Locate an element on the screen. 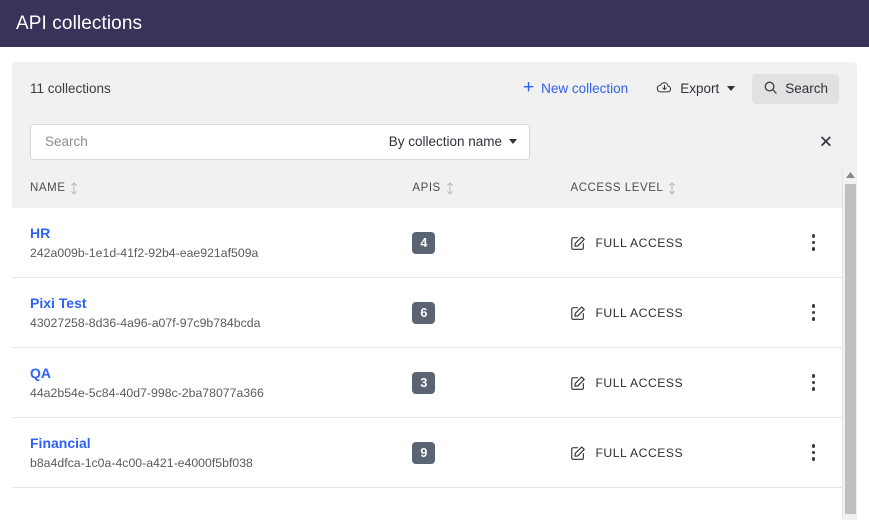  collections-count: 11 collections is located at coordinates (70, 88).